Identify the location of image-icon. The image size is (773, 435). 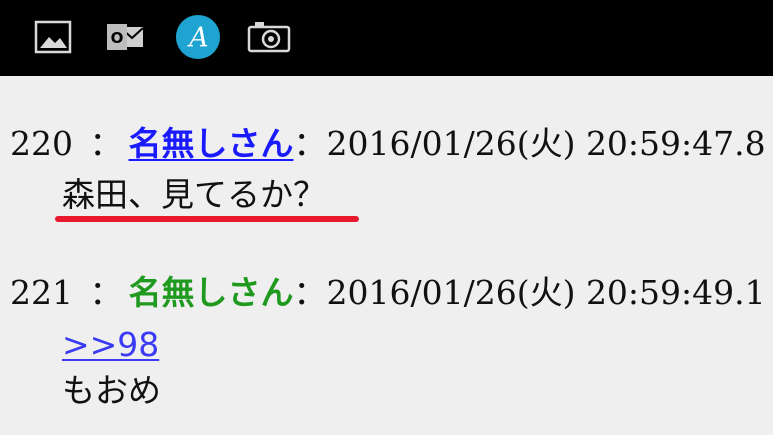
(53, 37).